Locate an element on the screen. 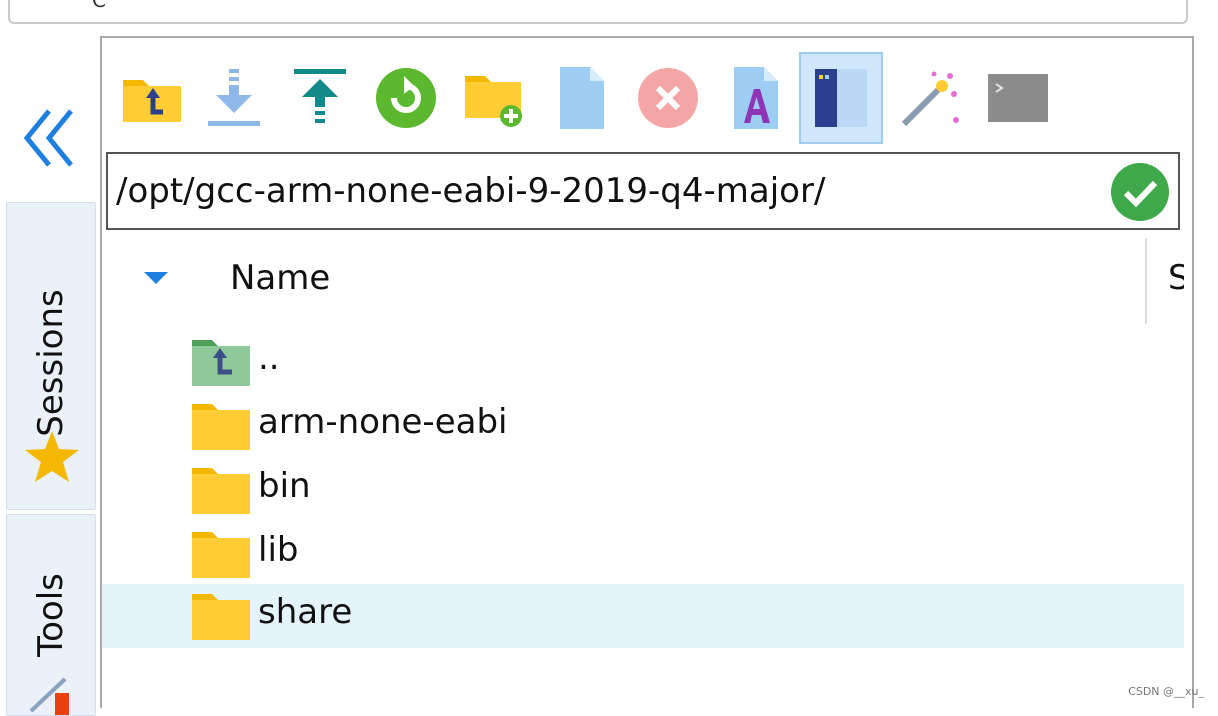 This screenshot has width=1218, height=716. tab-tools-label: Tools is located at coordinates (51, 615).